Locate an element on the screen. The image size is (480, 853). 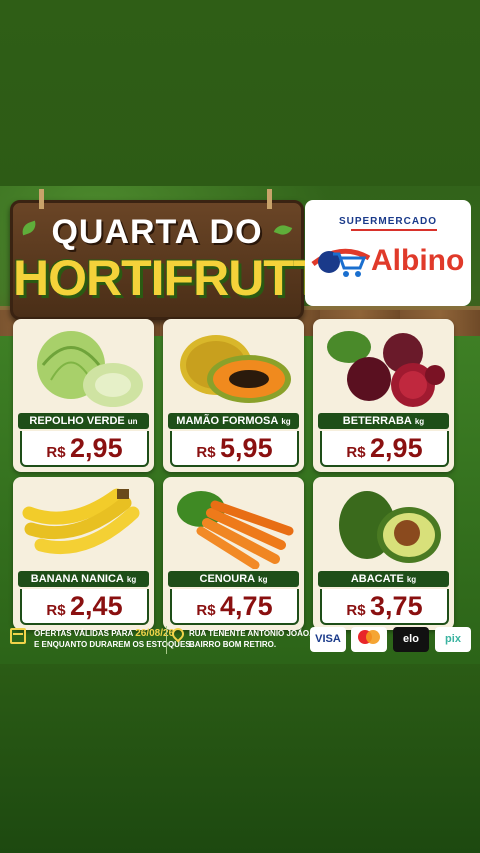
product-card-banana: BANANA NANICA kg R$ 2,45 is located at coordinates (83, 553).